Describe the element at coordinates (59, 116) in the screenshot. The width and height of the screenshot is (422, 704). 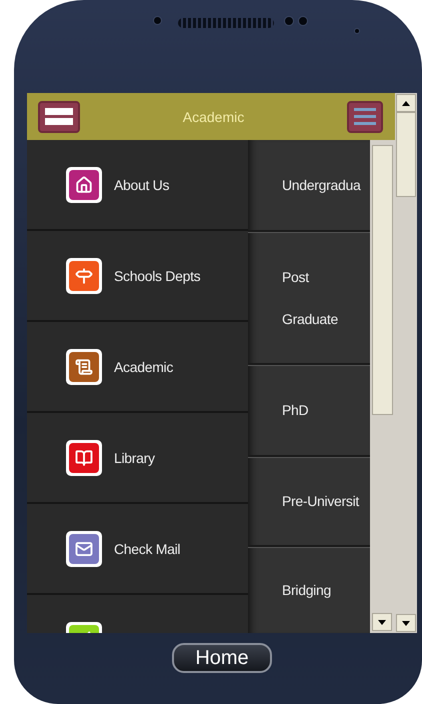
I see `menu-button` at that location.